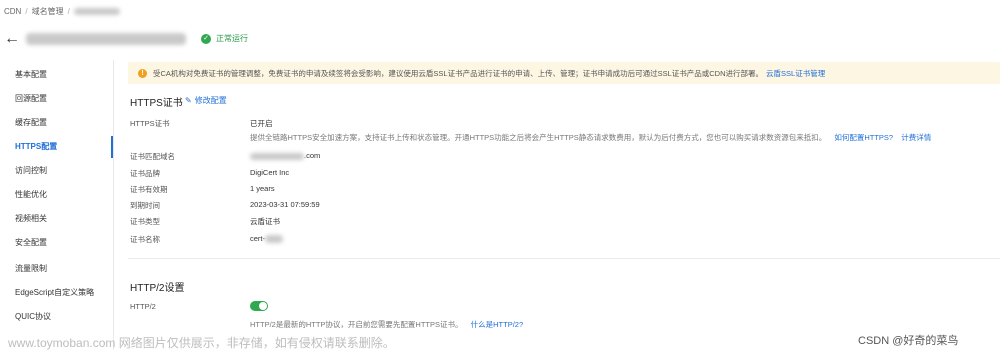 This screenshot has height=351, width=1000. I want to click on breadcrumb: CDN / 域名管理 /, so click(62, 11).